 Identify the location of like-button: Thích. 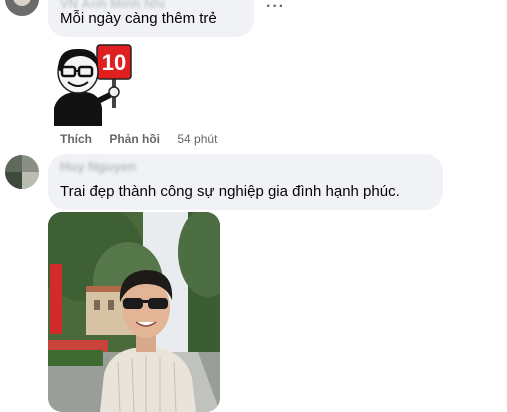
(76, 139).